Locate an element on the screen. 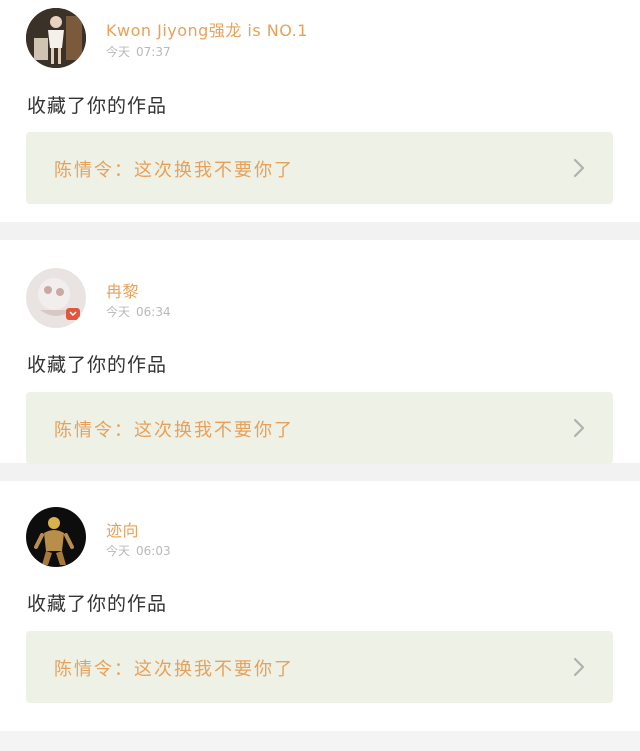  user-photo-woman-icon is located at coordinates (56, 38).